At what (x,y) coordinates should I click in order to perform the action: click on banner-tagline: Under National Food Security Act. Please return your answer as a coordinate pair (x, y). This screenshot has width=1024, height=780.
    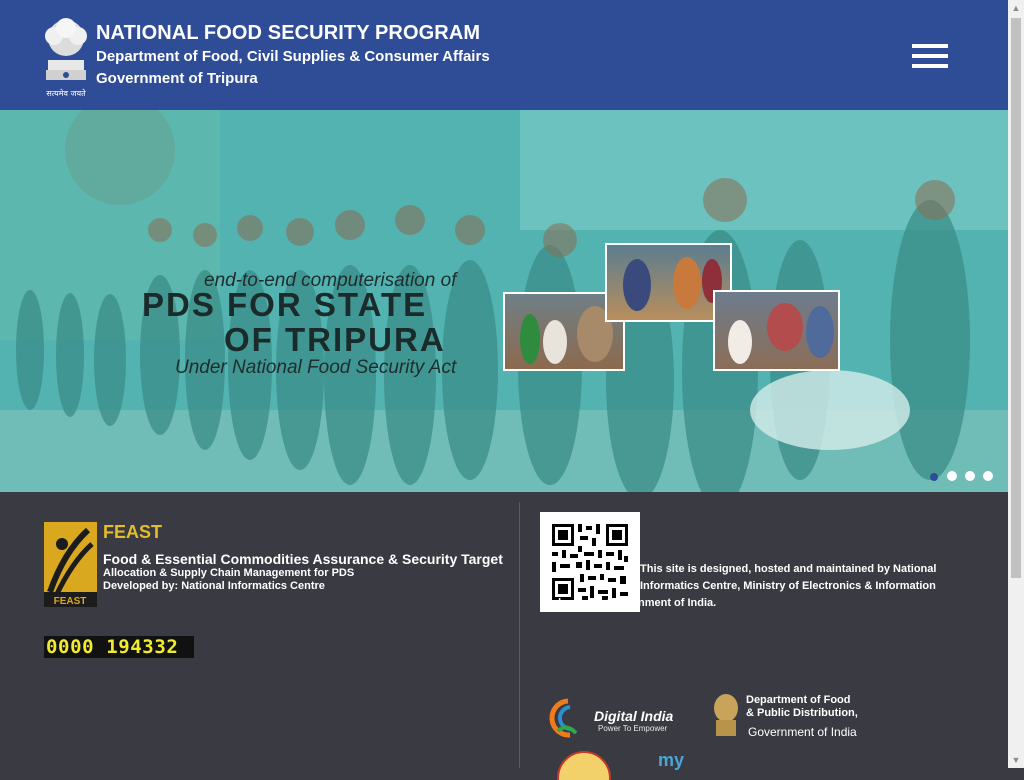
    Looking at the image, I should click on (316, 367).